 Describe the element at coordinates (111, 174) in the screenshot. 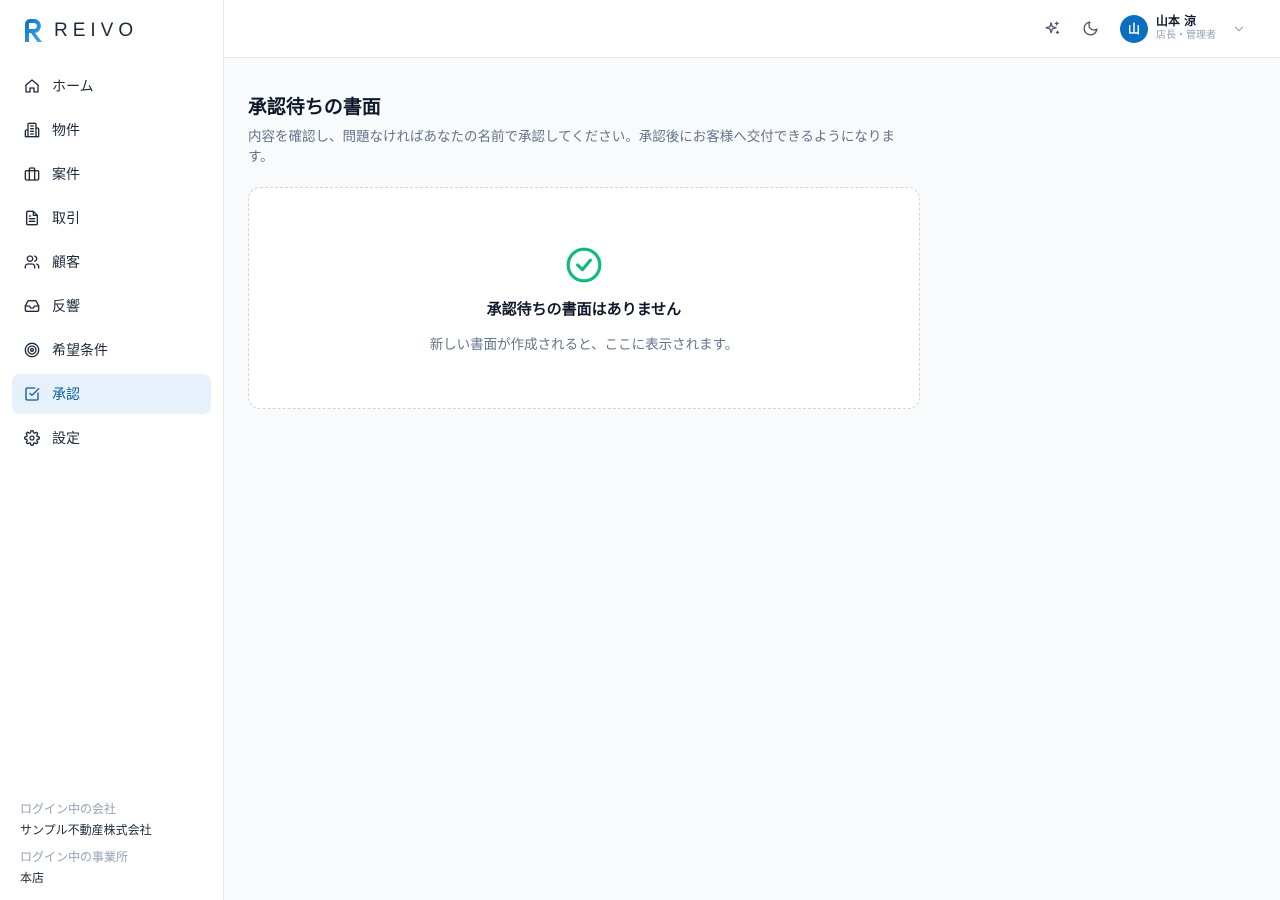

I see `sidebar-item-deals: 案件` at that location.